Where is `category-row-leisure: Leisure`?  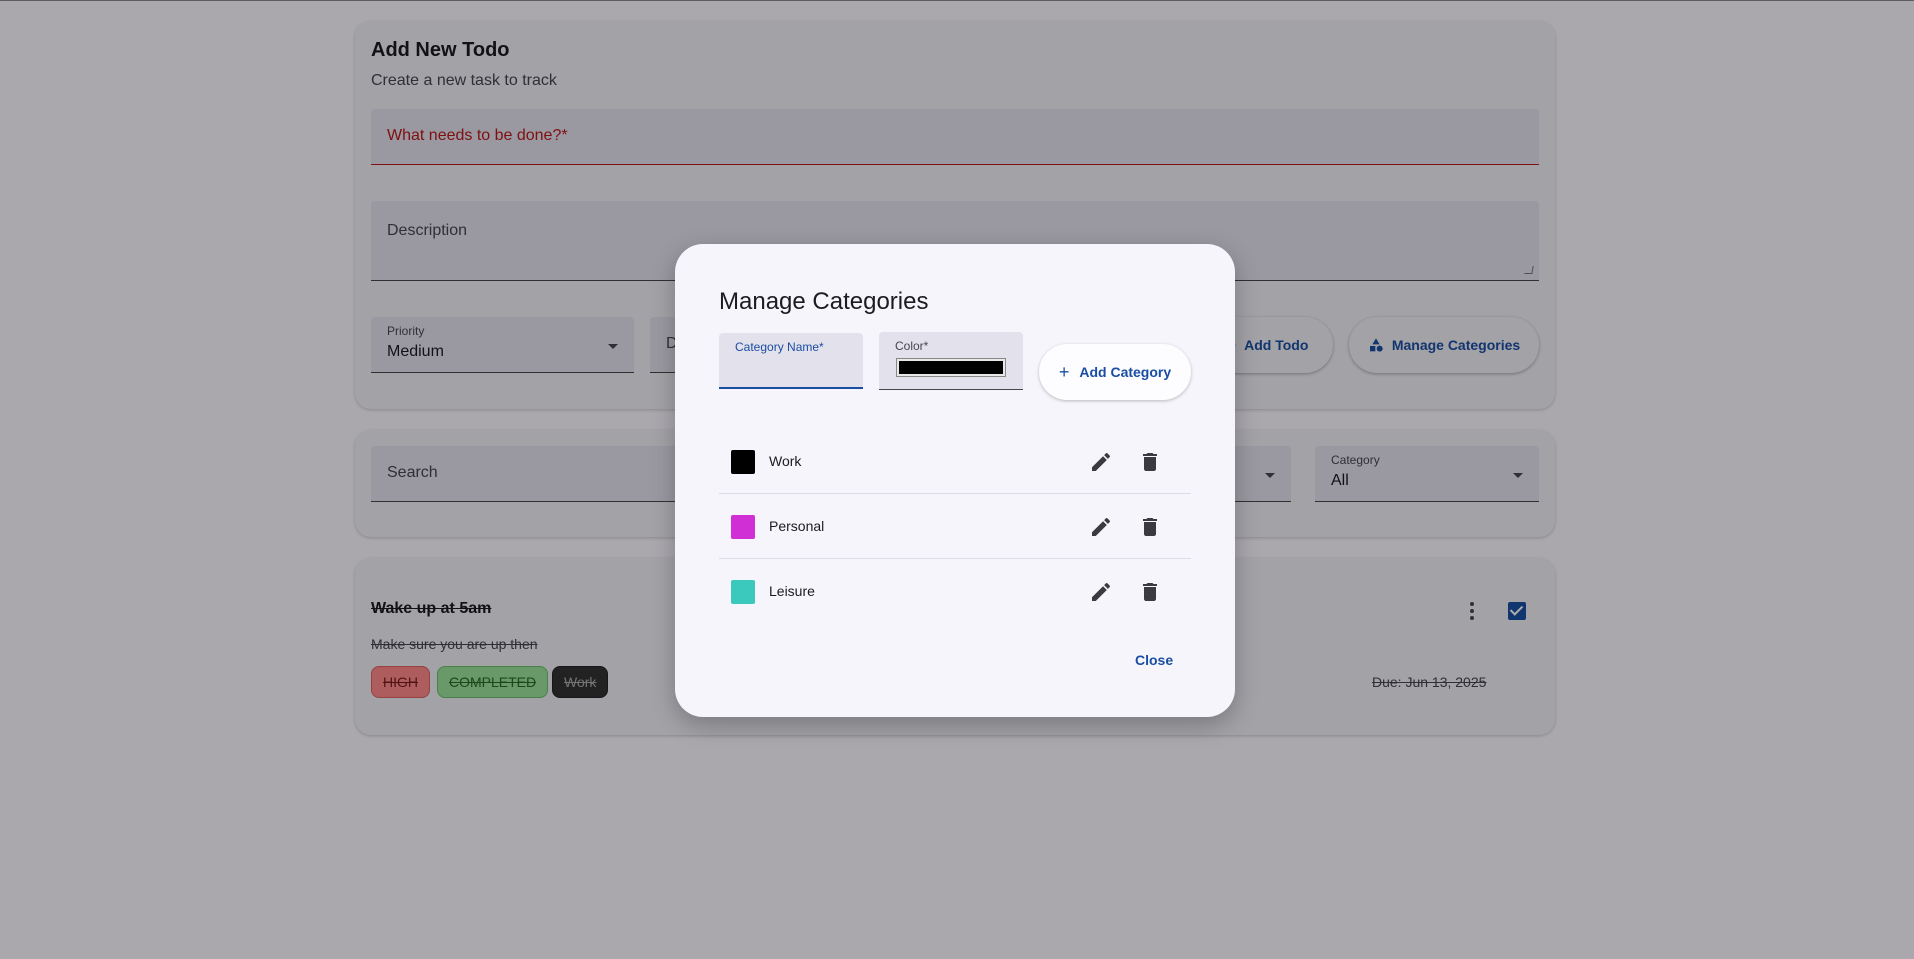
category-row-leisure: Leisure is located at coordinates (955, 591).